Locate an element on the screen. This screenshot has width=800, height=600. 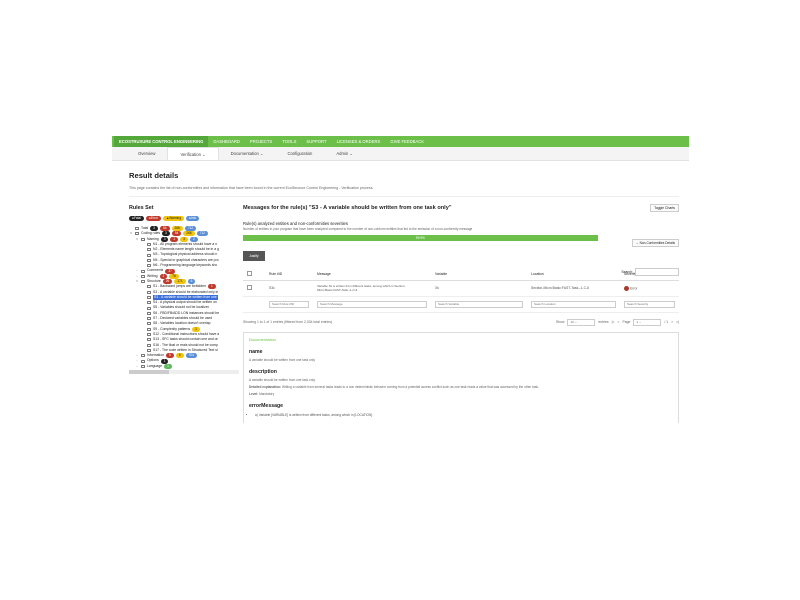
first-page-icon: |< is located at coordinates (613, 322).